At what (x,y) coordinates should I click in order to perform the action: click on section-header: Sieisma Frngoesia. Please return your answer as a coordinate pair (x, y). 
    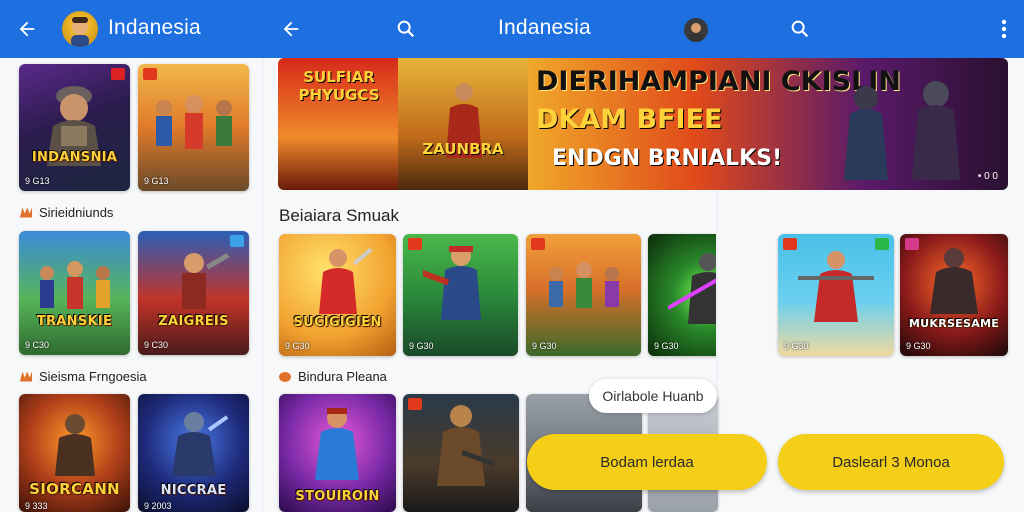
    Looking at the image, I should click on (83, 376).